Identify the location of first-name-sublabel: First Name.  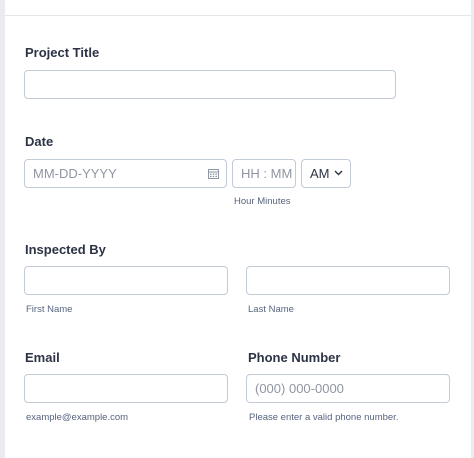
(49, 309).